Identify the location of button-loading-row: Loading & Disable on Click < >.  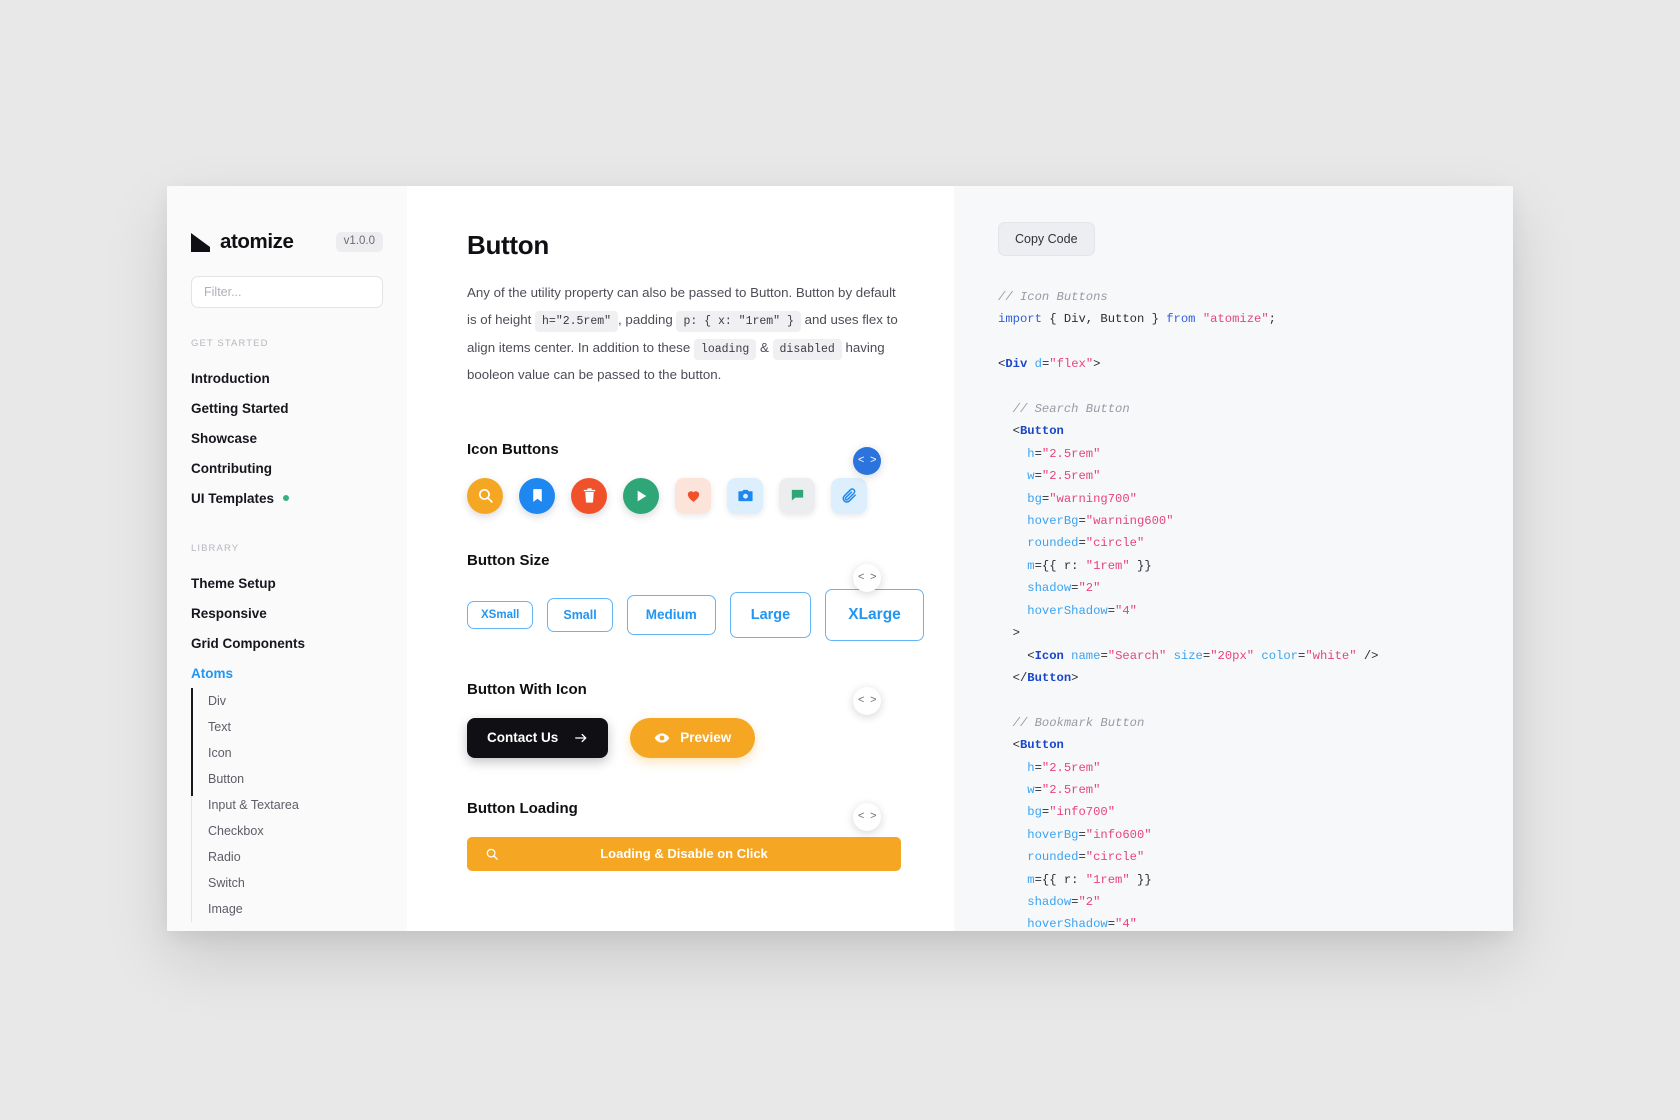
(687, 836).